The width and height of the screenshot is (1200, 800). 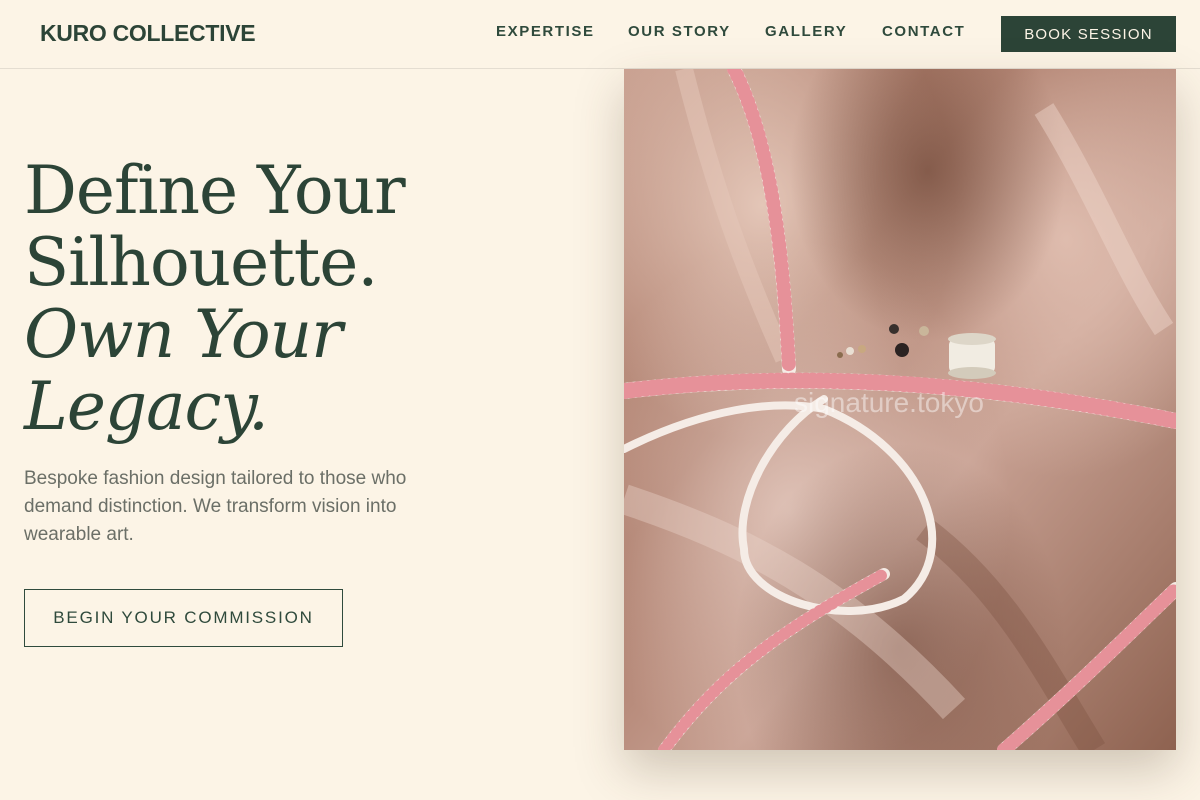 I want to click on image-watermark: signature.tokyo, so click(x=889, y=402).